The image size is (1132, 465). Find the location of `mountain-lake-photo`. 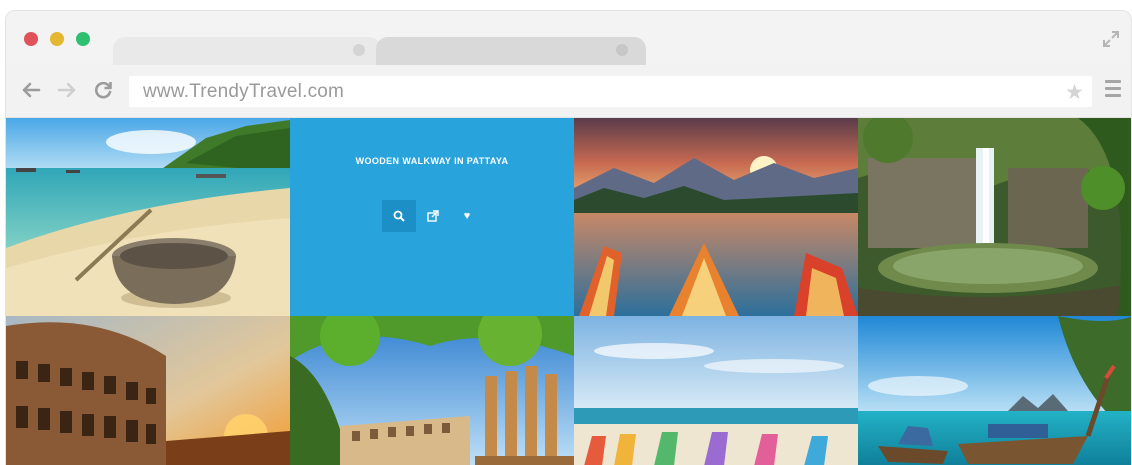

mountain-lake-photo is located at coordinates (716, 217).